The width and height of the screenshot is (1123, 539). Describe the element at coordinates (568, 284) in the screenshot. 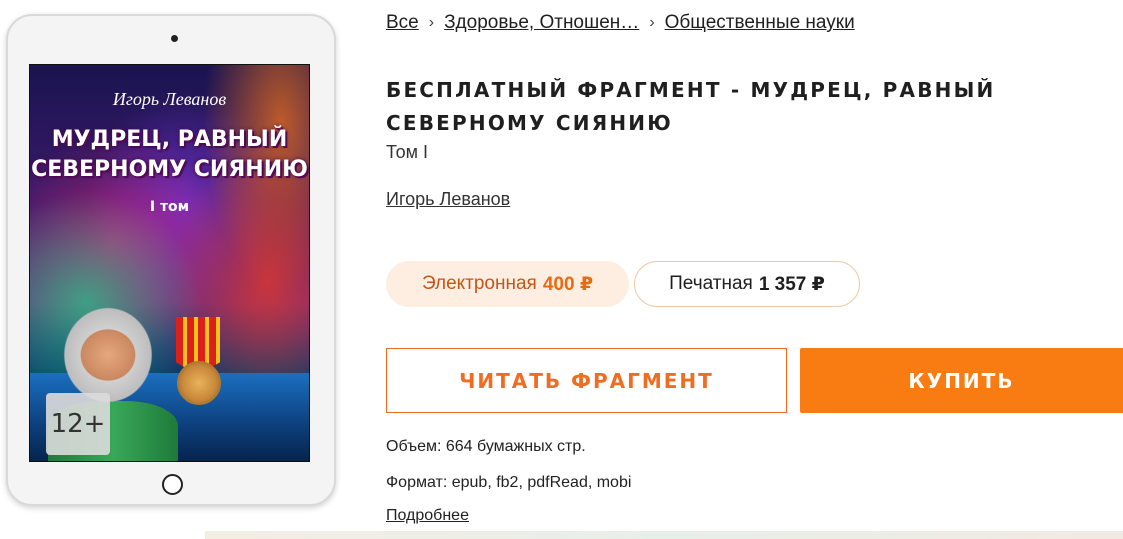

I see `format-ebook-price: 400 ₽` at that location.